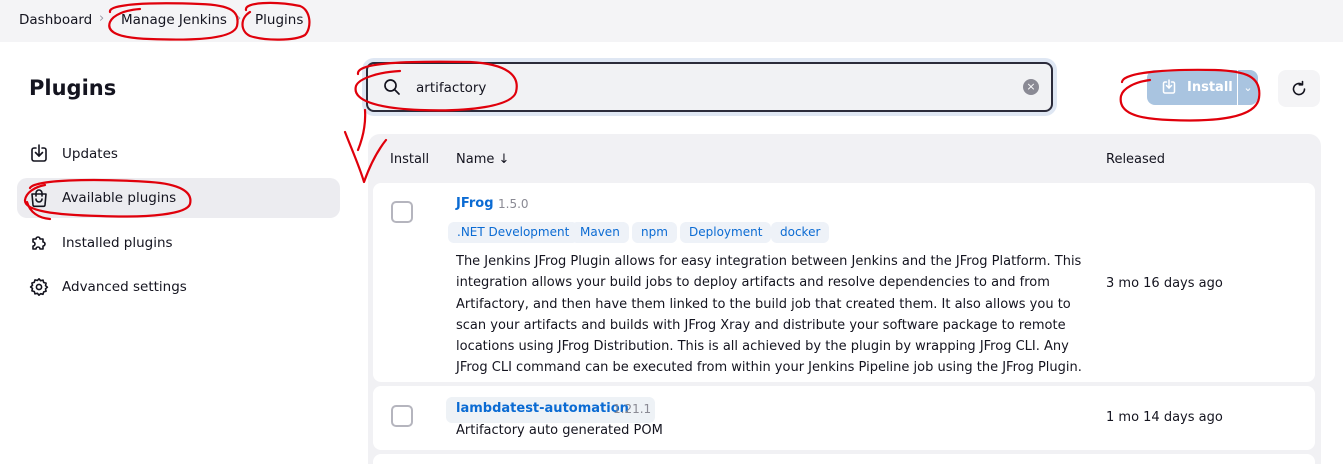 Image resolution: width=1343 pixels, height=474 pixels. I want to click on category-tag: Maven, so click(600, 232).